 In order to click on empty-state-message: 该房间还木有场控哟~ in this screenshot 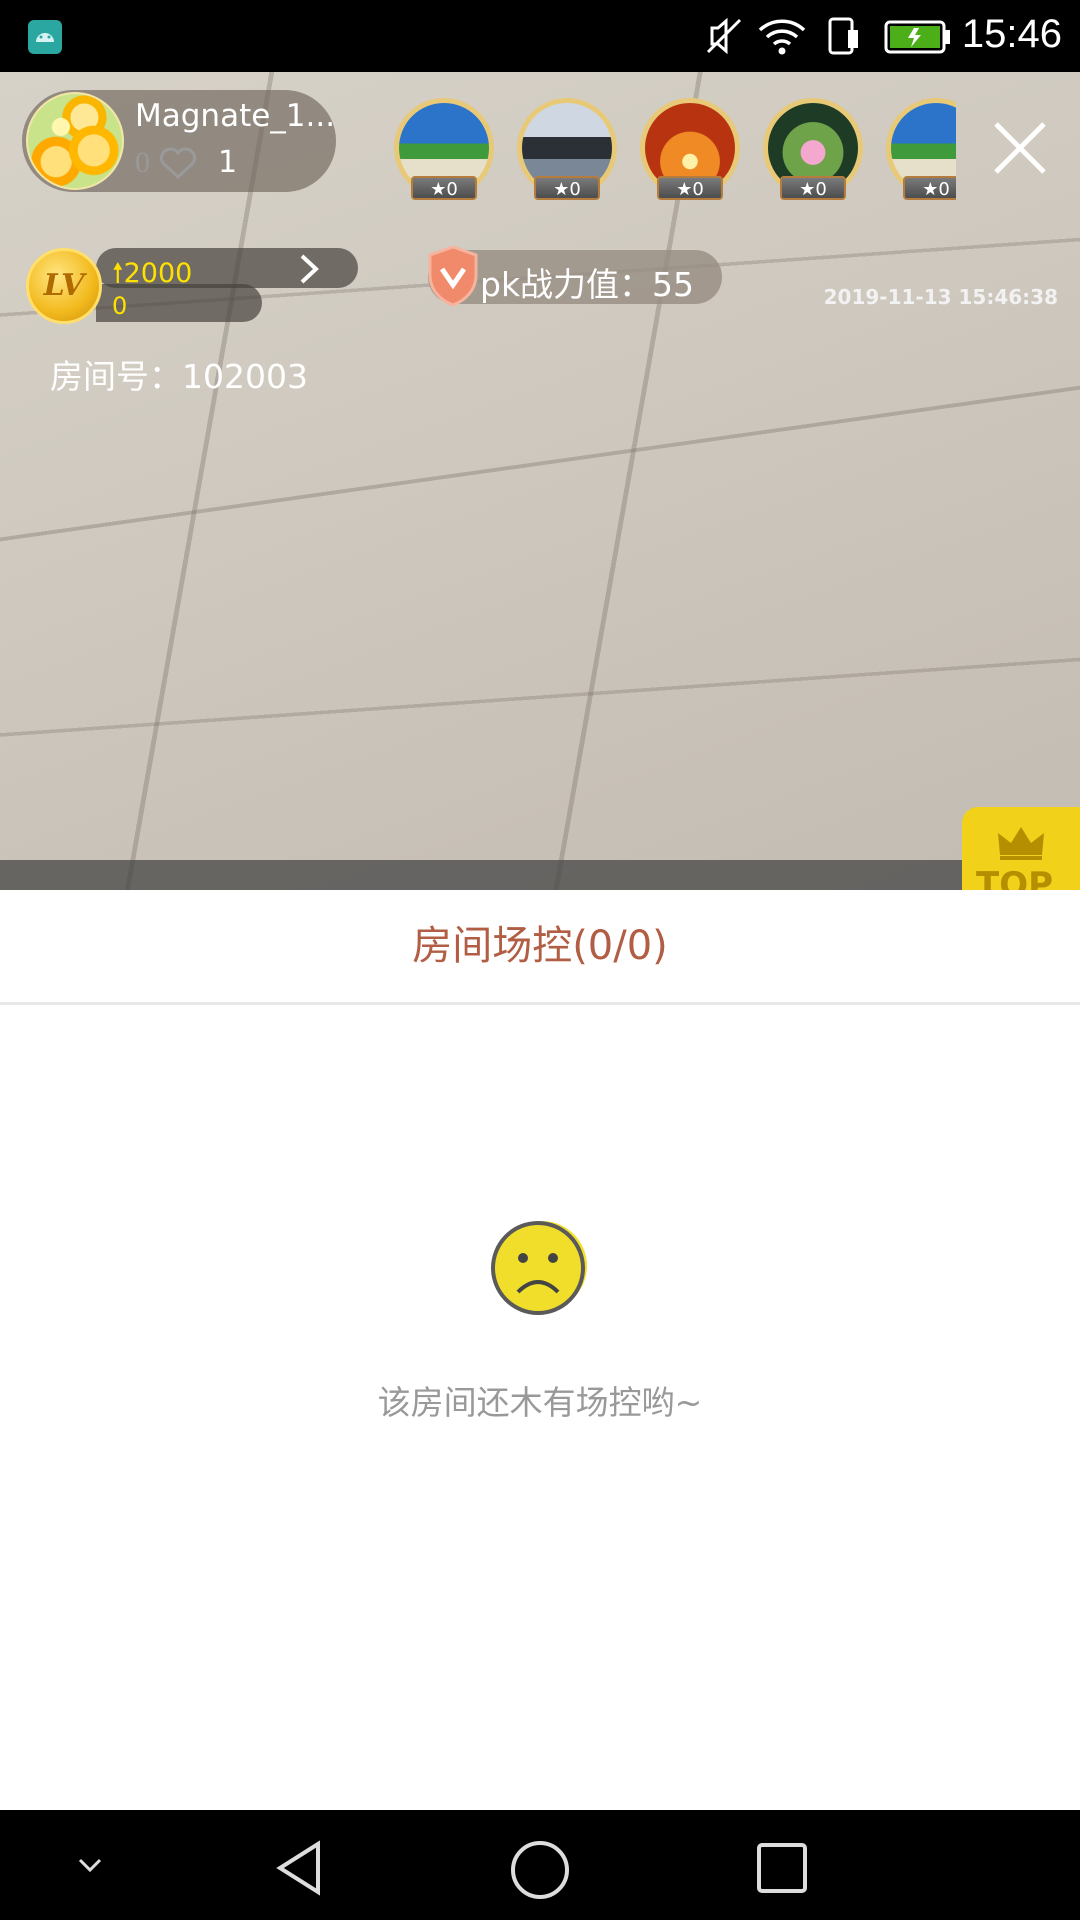, I will do `click(540, 1402)`.